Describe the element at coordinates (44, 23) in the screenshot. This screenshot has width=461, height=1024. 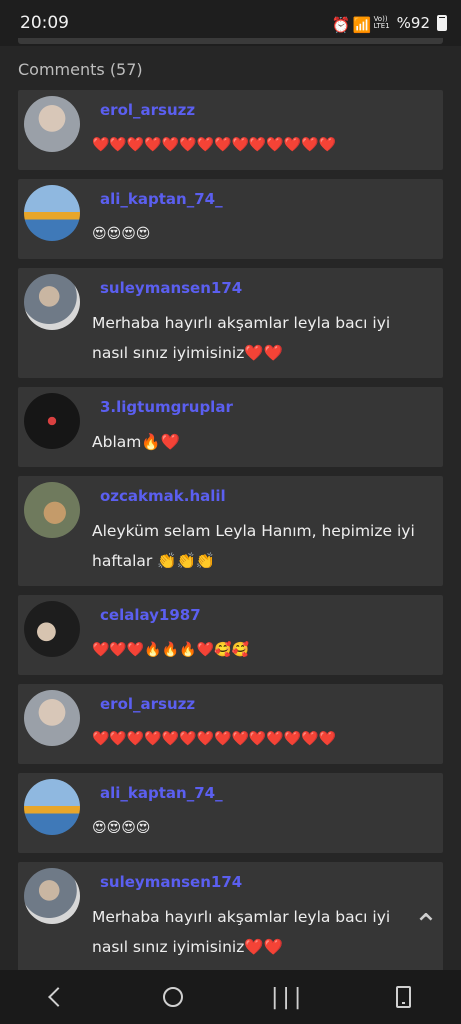
I see `status-time: 20:09` at that location.